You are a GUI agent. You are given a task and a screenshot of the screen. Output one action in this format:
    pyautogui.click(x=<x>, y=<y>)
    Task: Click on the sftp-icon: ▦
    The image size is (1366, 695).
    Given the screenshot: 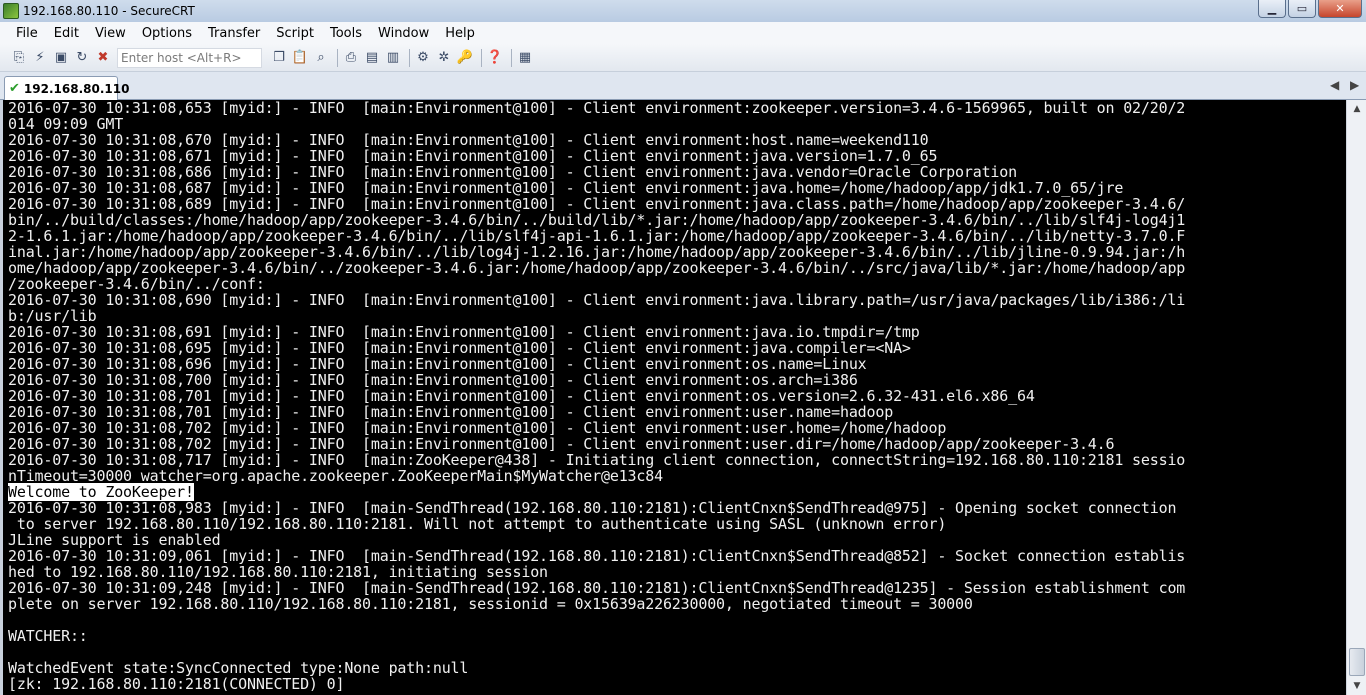 What is the action you would take?
    pyautogui.click(x=525, y=58)
    